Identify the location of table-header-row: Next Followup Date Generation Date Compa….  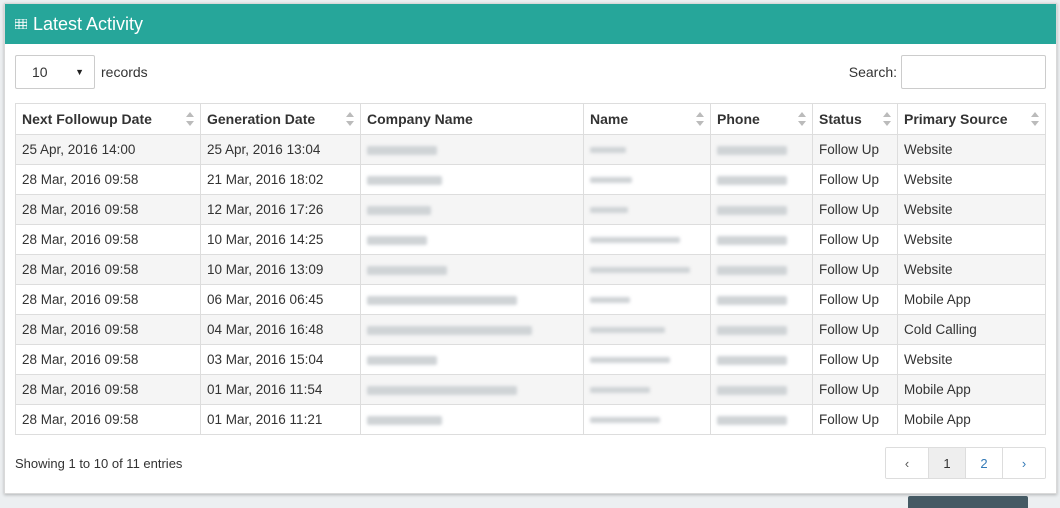
(530, 119).